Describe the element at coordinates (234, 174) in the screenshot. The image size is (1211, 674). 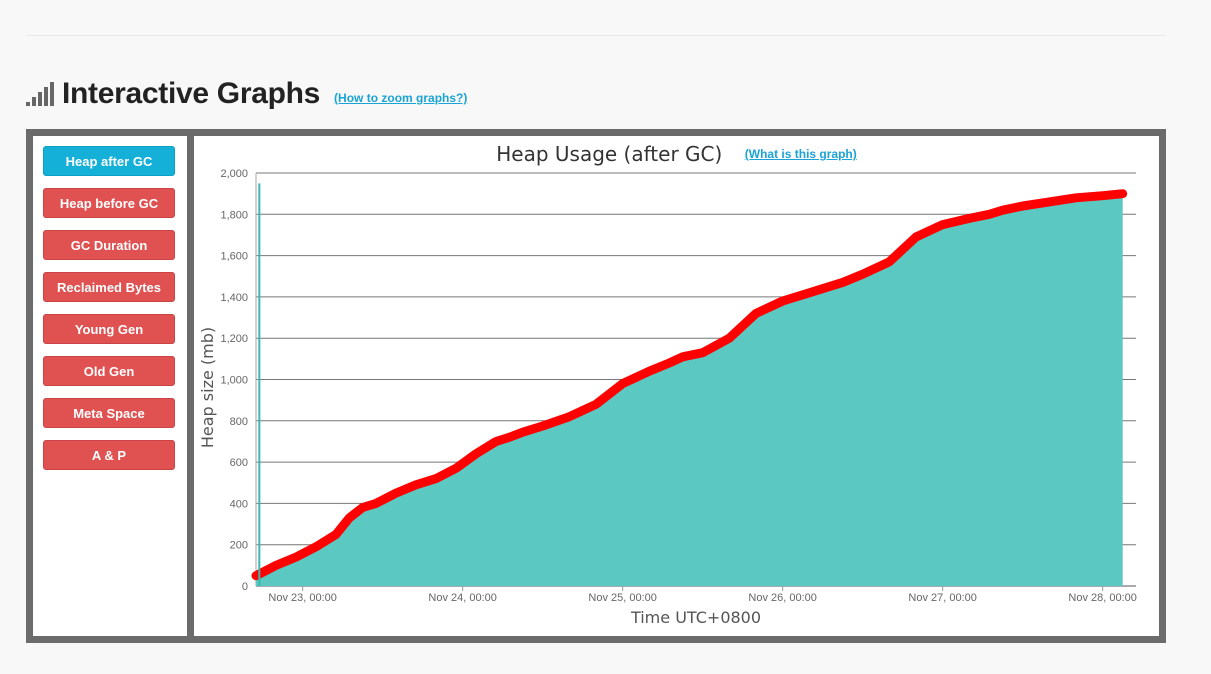
I see `y-tick-label: 2,000` at that location.